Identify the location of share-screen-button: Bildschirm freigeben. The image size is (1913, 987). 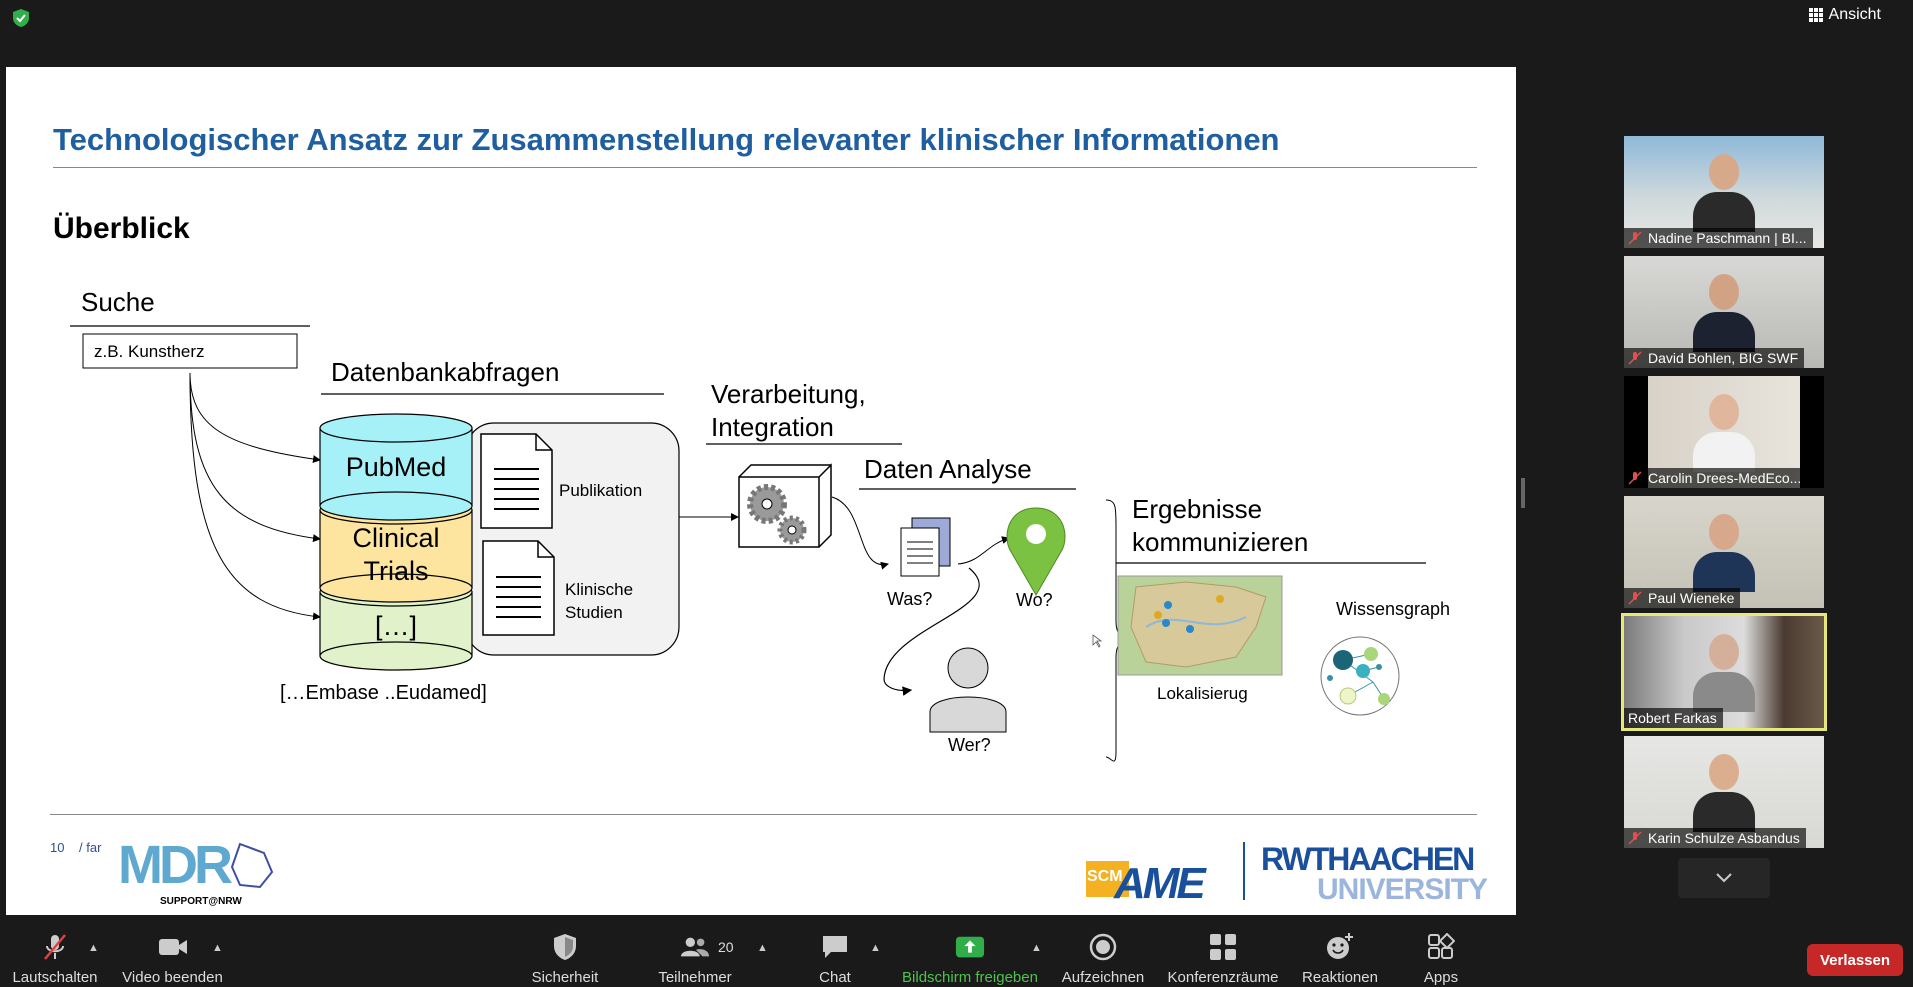
(970, 956).